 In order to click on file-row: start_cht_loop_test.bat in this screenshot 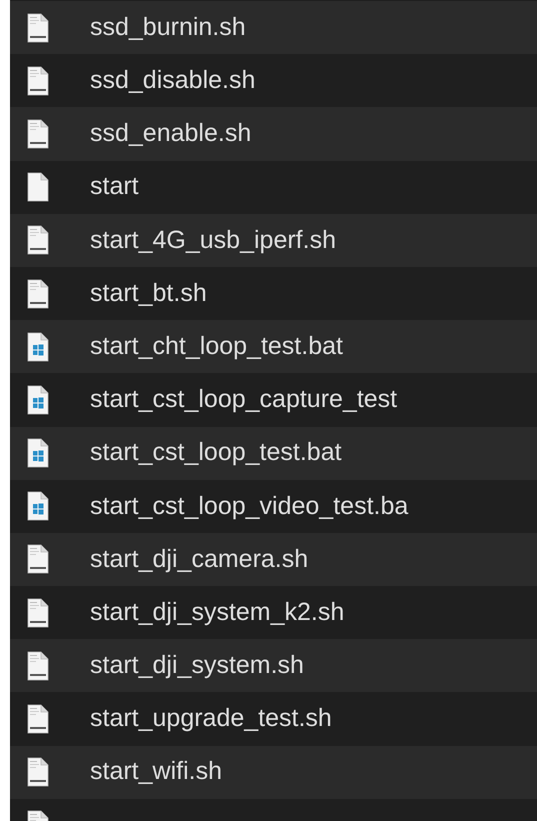, I will do `click(273, 347)`.